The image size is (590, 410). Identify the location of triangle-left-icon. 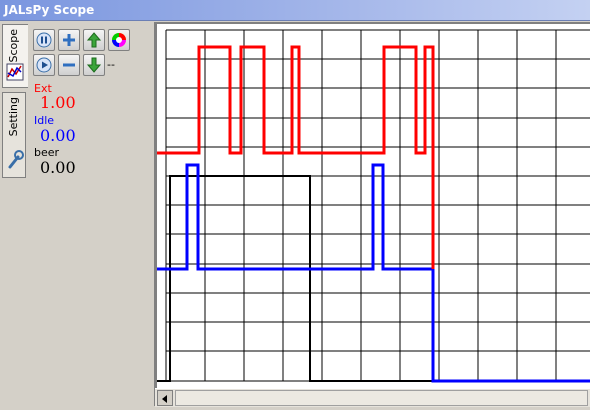
(164, 399).